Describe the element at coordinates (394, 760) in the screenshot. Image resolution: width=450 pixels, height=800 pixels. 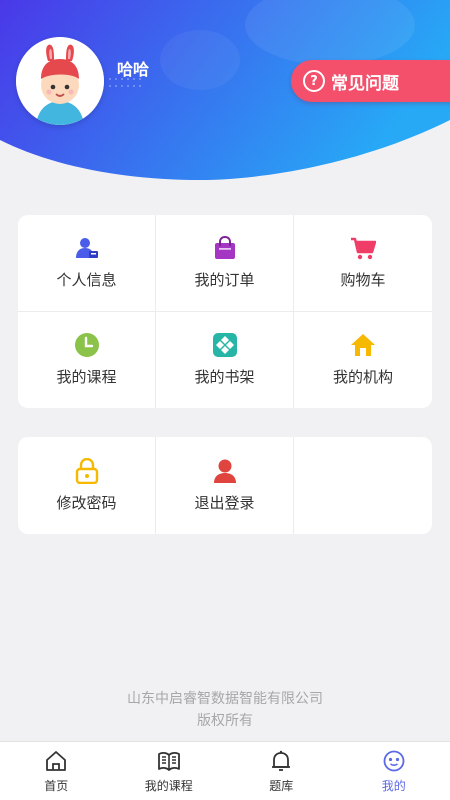
I see `smiley-icon` at that location.